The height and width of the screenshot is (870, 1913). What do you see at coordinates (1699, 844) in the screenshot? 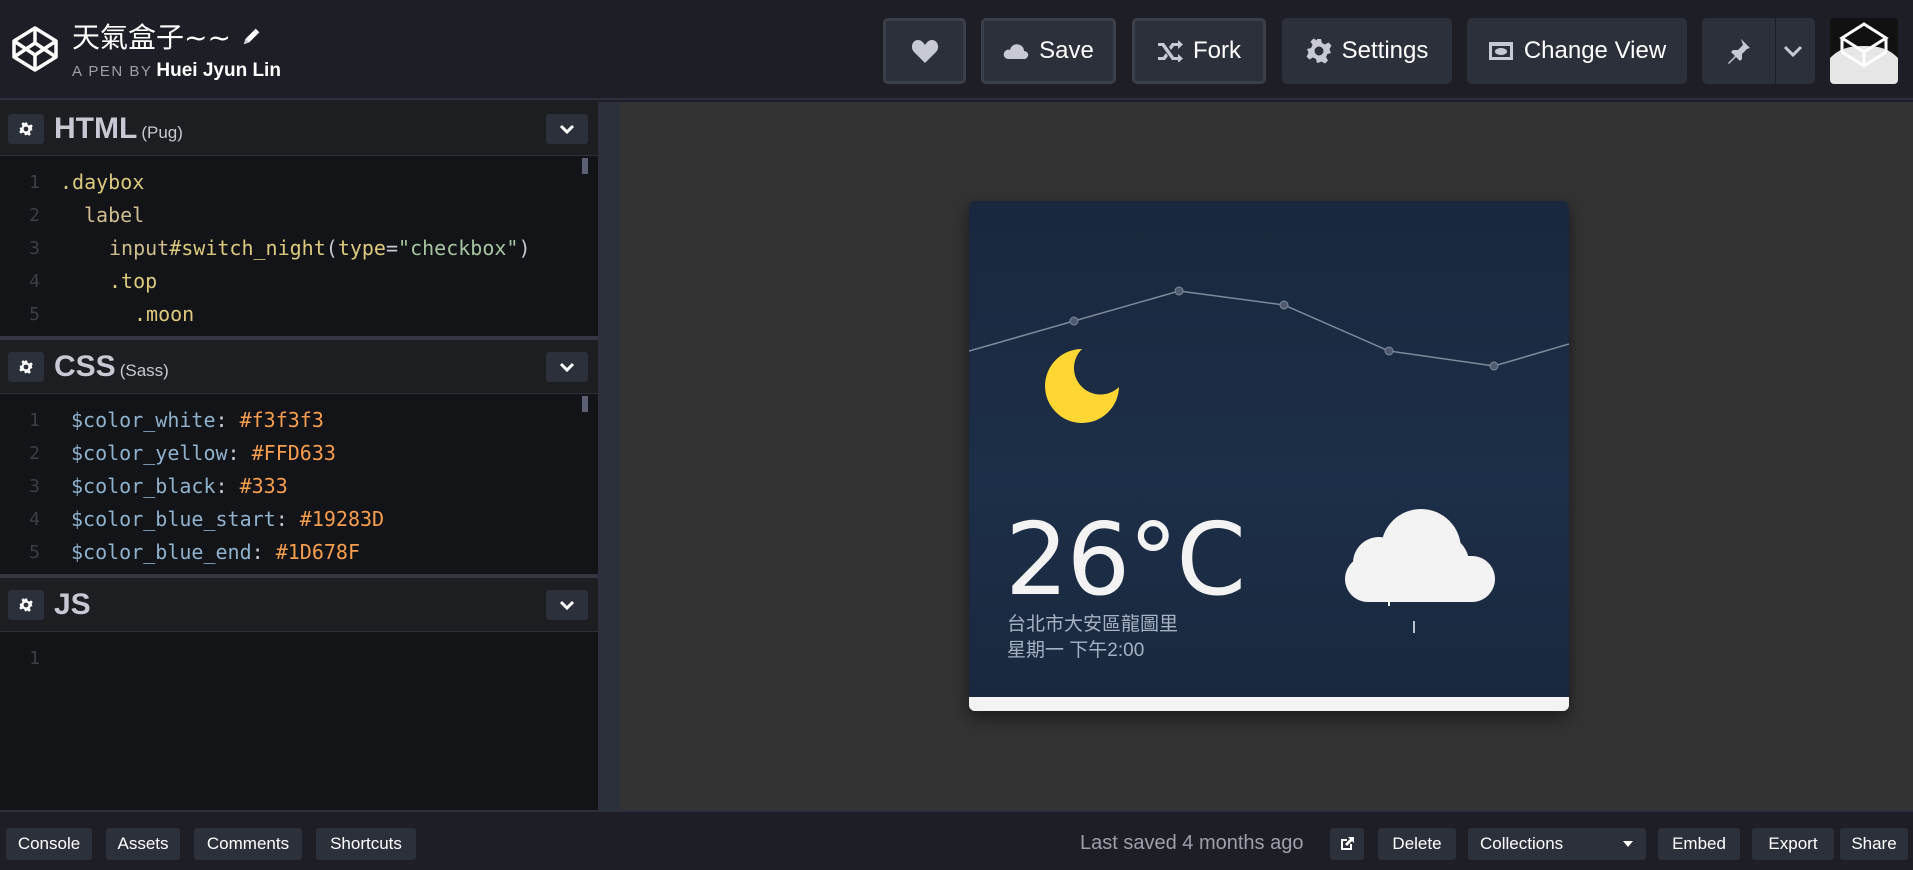
I see `embed-button: Embed` at bounding box center [1699, 844].